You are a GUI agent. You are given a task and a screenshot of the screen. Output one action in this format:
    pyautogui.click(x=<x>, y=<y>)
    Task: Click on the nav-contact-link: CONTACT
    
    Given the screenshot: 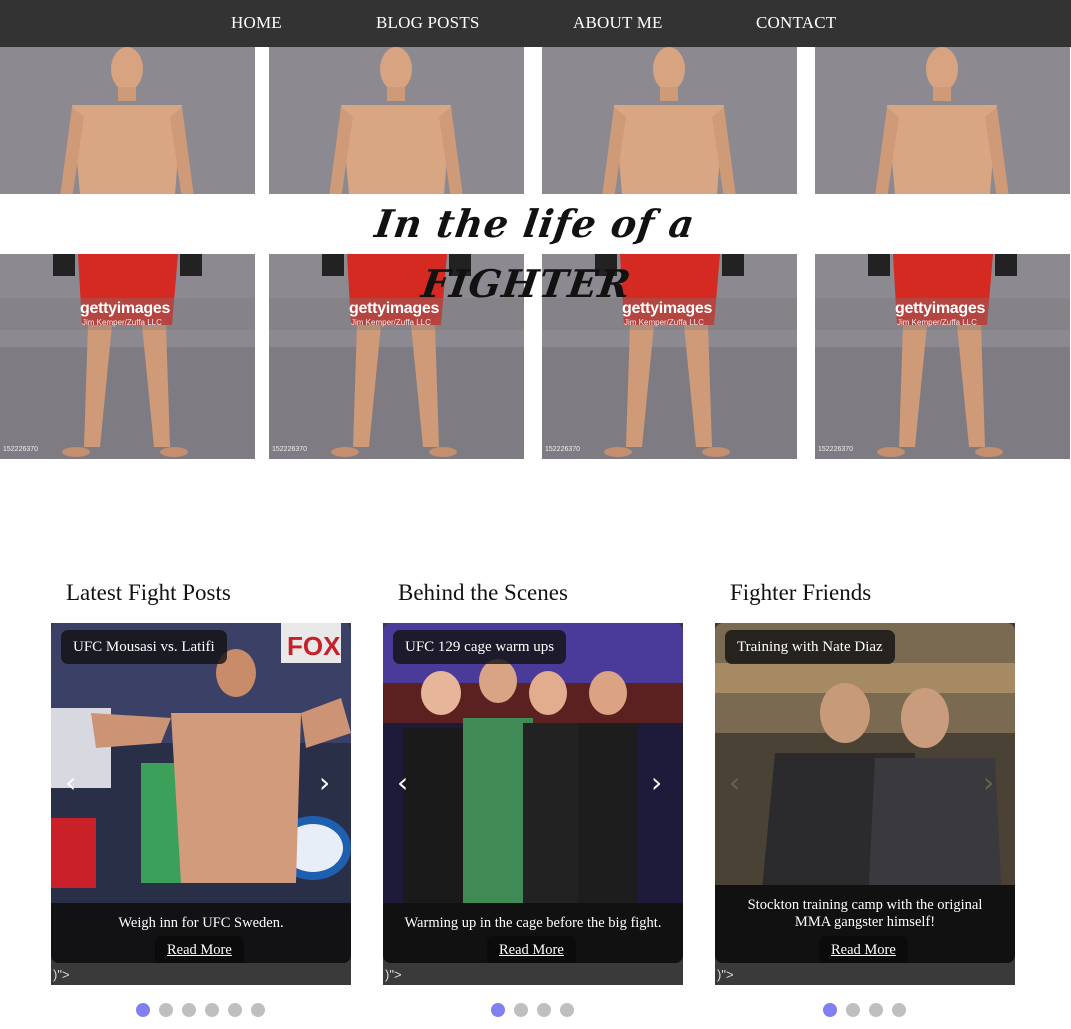 What is the action you would take?
    pyautogui.click(x=796, y=23)
    